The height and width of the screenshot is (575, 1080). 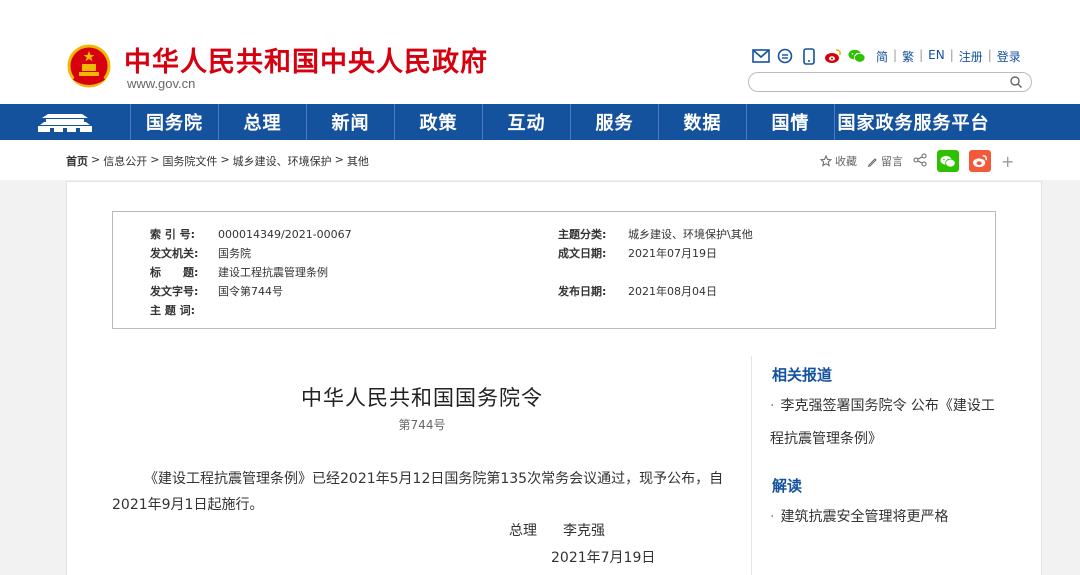 What do you see at coordinates (971, 56) in the screenshot?
I see `register-link: 注册` at bounding box center [971, 56].